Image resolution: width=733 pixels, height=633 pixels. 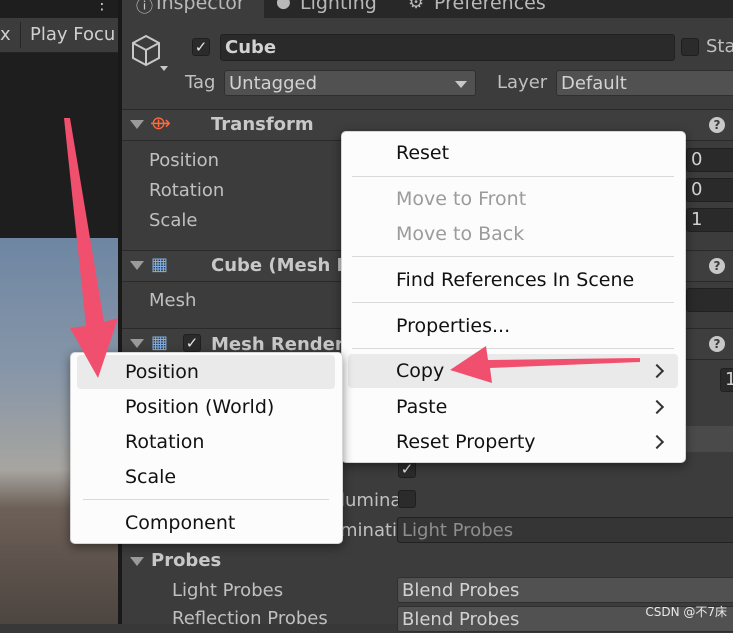 I want to click on receive-gi-label: minati, so click(x=369, y=530).